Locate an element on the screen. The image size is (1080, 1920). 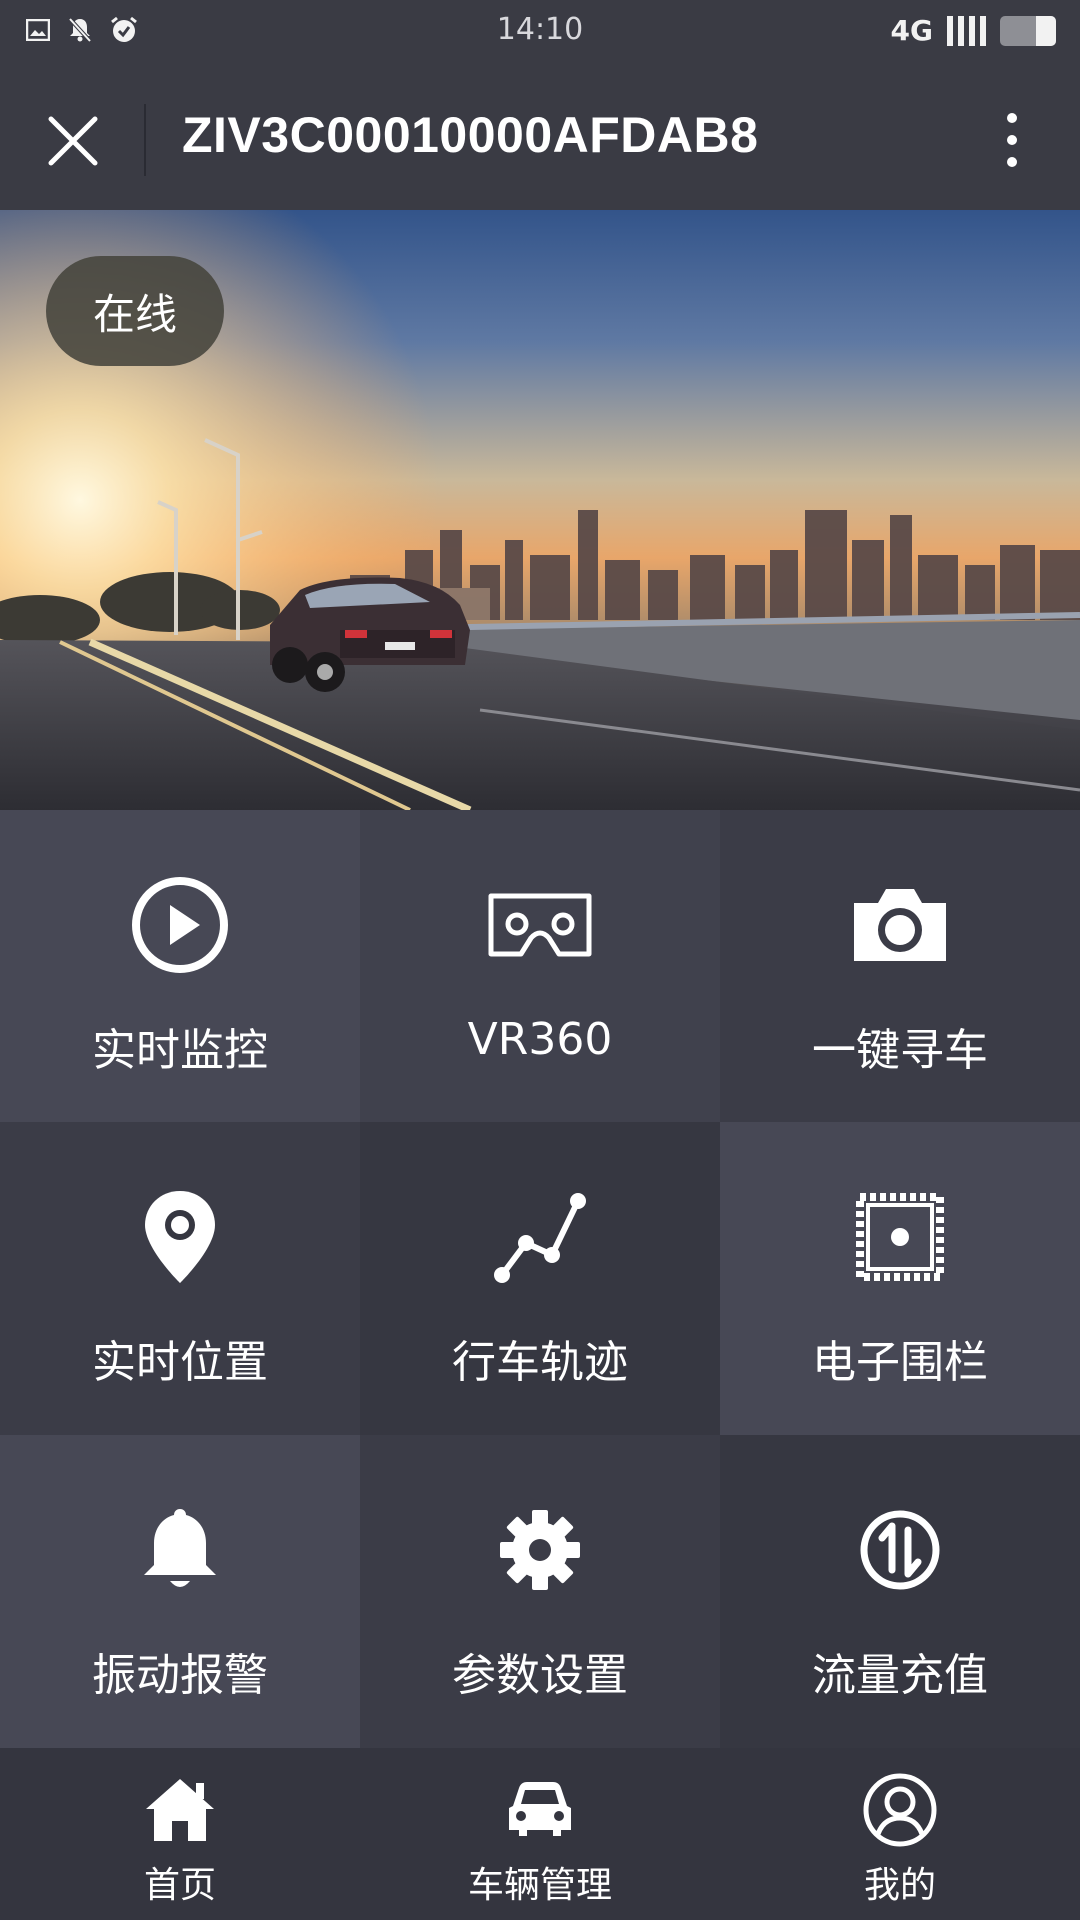
nav-profile: 我的 is located at coordinates (900, 1834).